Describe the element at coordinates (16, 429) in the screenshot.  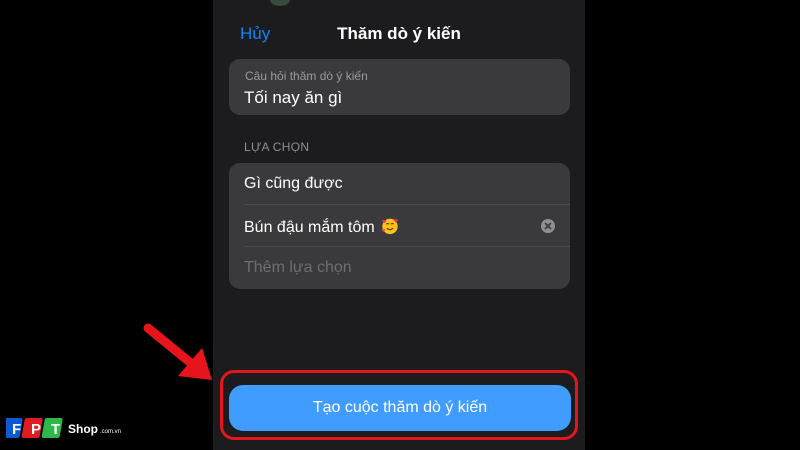
I see `svg-text: F` at that location.